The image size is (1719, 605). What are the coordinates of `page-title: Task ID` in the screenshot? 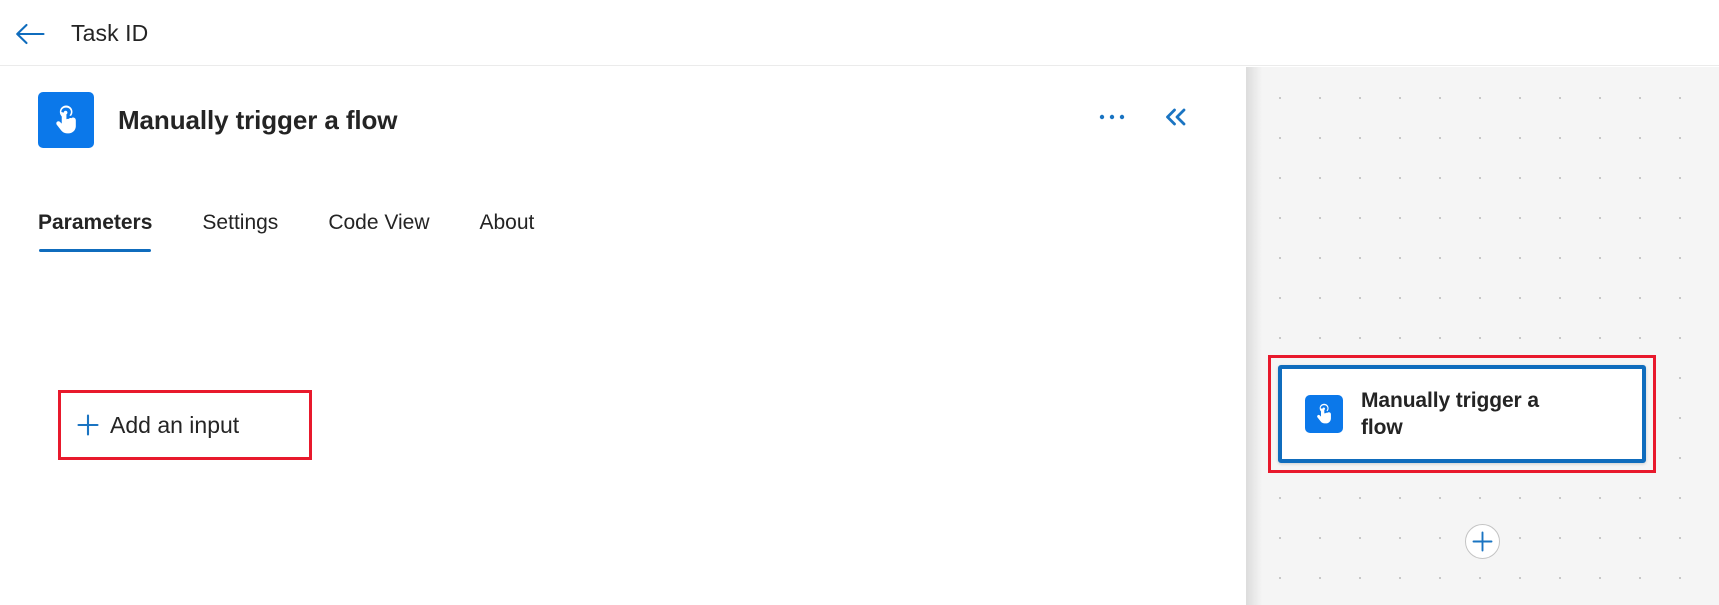 It's located at (110, 33).